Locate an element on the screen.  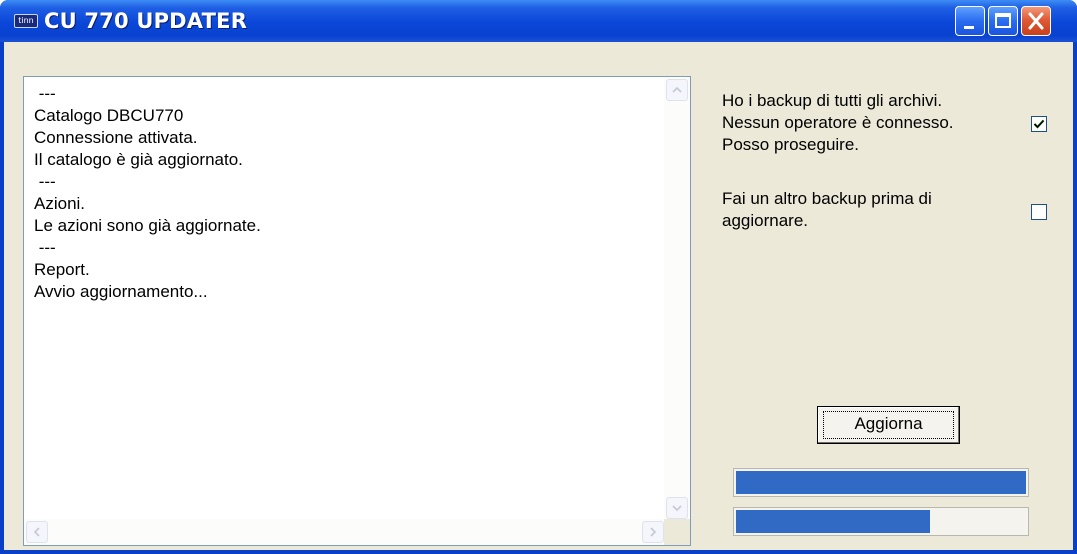
app-icon: tinn is located at coordinates (26, 21).